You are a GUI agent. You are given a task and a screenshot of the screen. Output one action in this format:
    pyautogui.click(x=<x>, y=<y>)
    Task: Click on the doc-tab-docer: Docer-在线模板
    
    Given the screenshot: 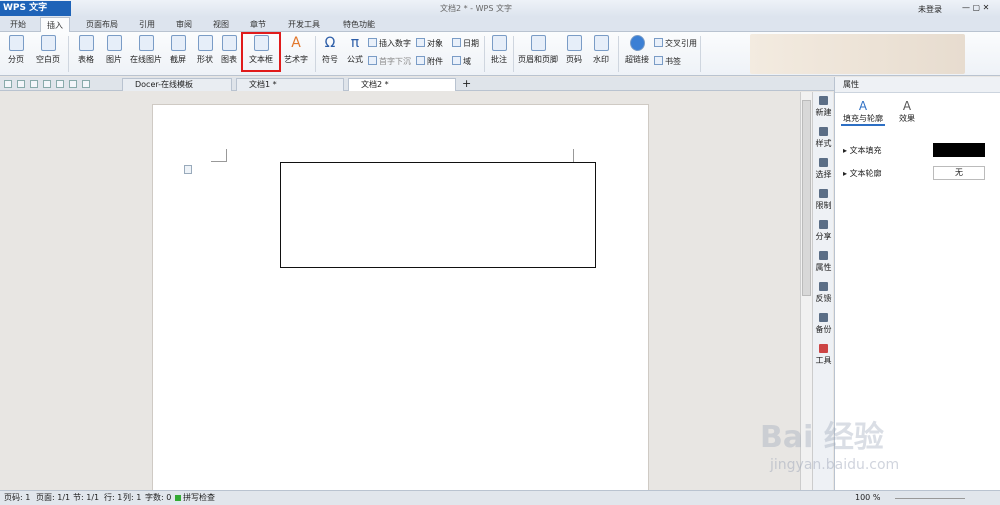 What is the action you would take?
    pyautogui.click(x=177, y=84)
    